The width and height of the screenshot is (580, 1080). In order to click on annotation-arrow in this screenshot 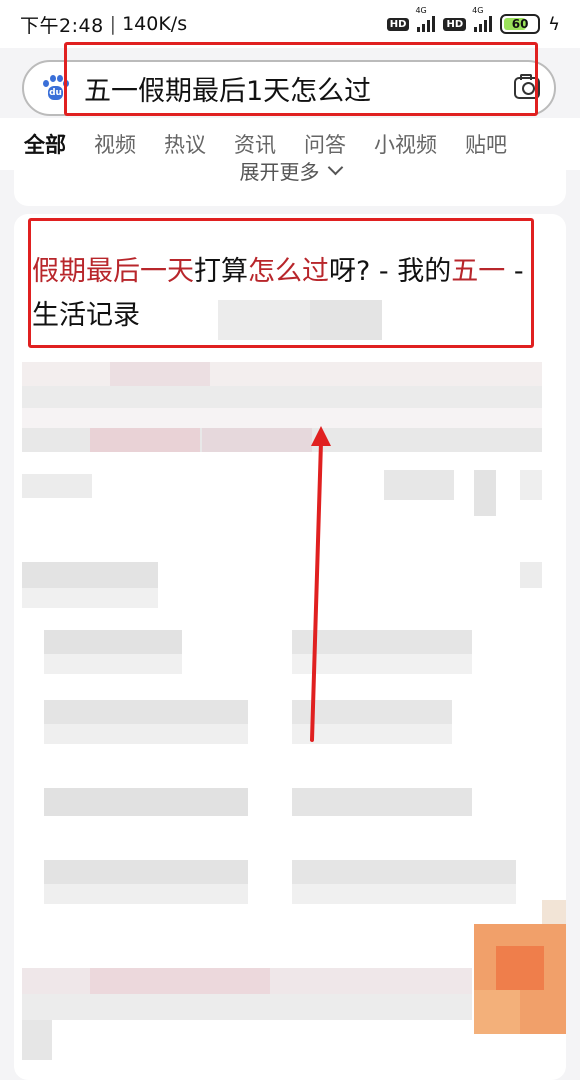, I will do `click(320, 584)`.